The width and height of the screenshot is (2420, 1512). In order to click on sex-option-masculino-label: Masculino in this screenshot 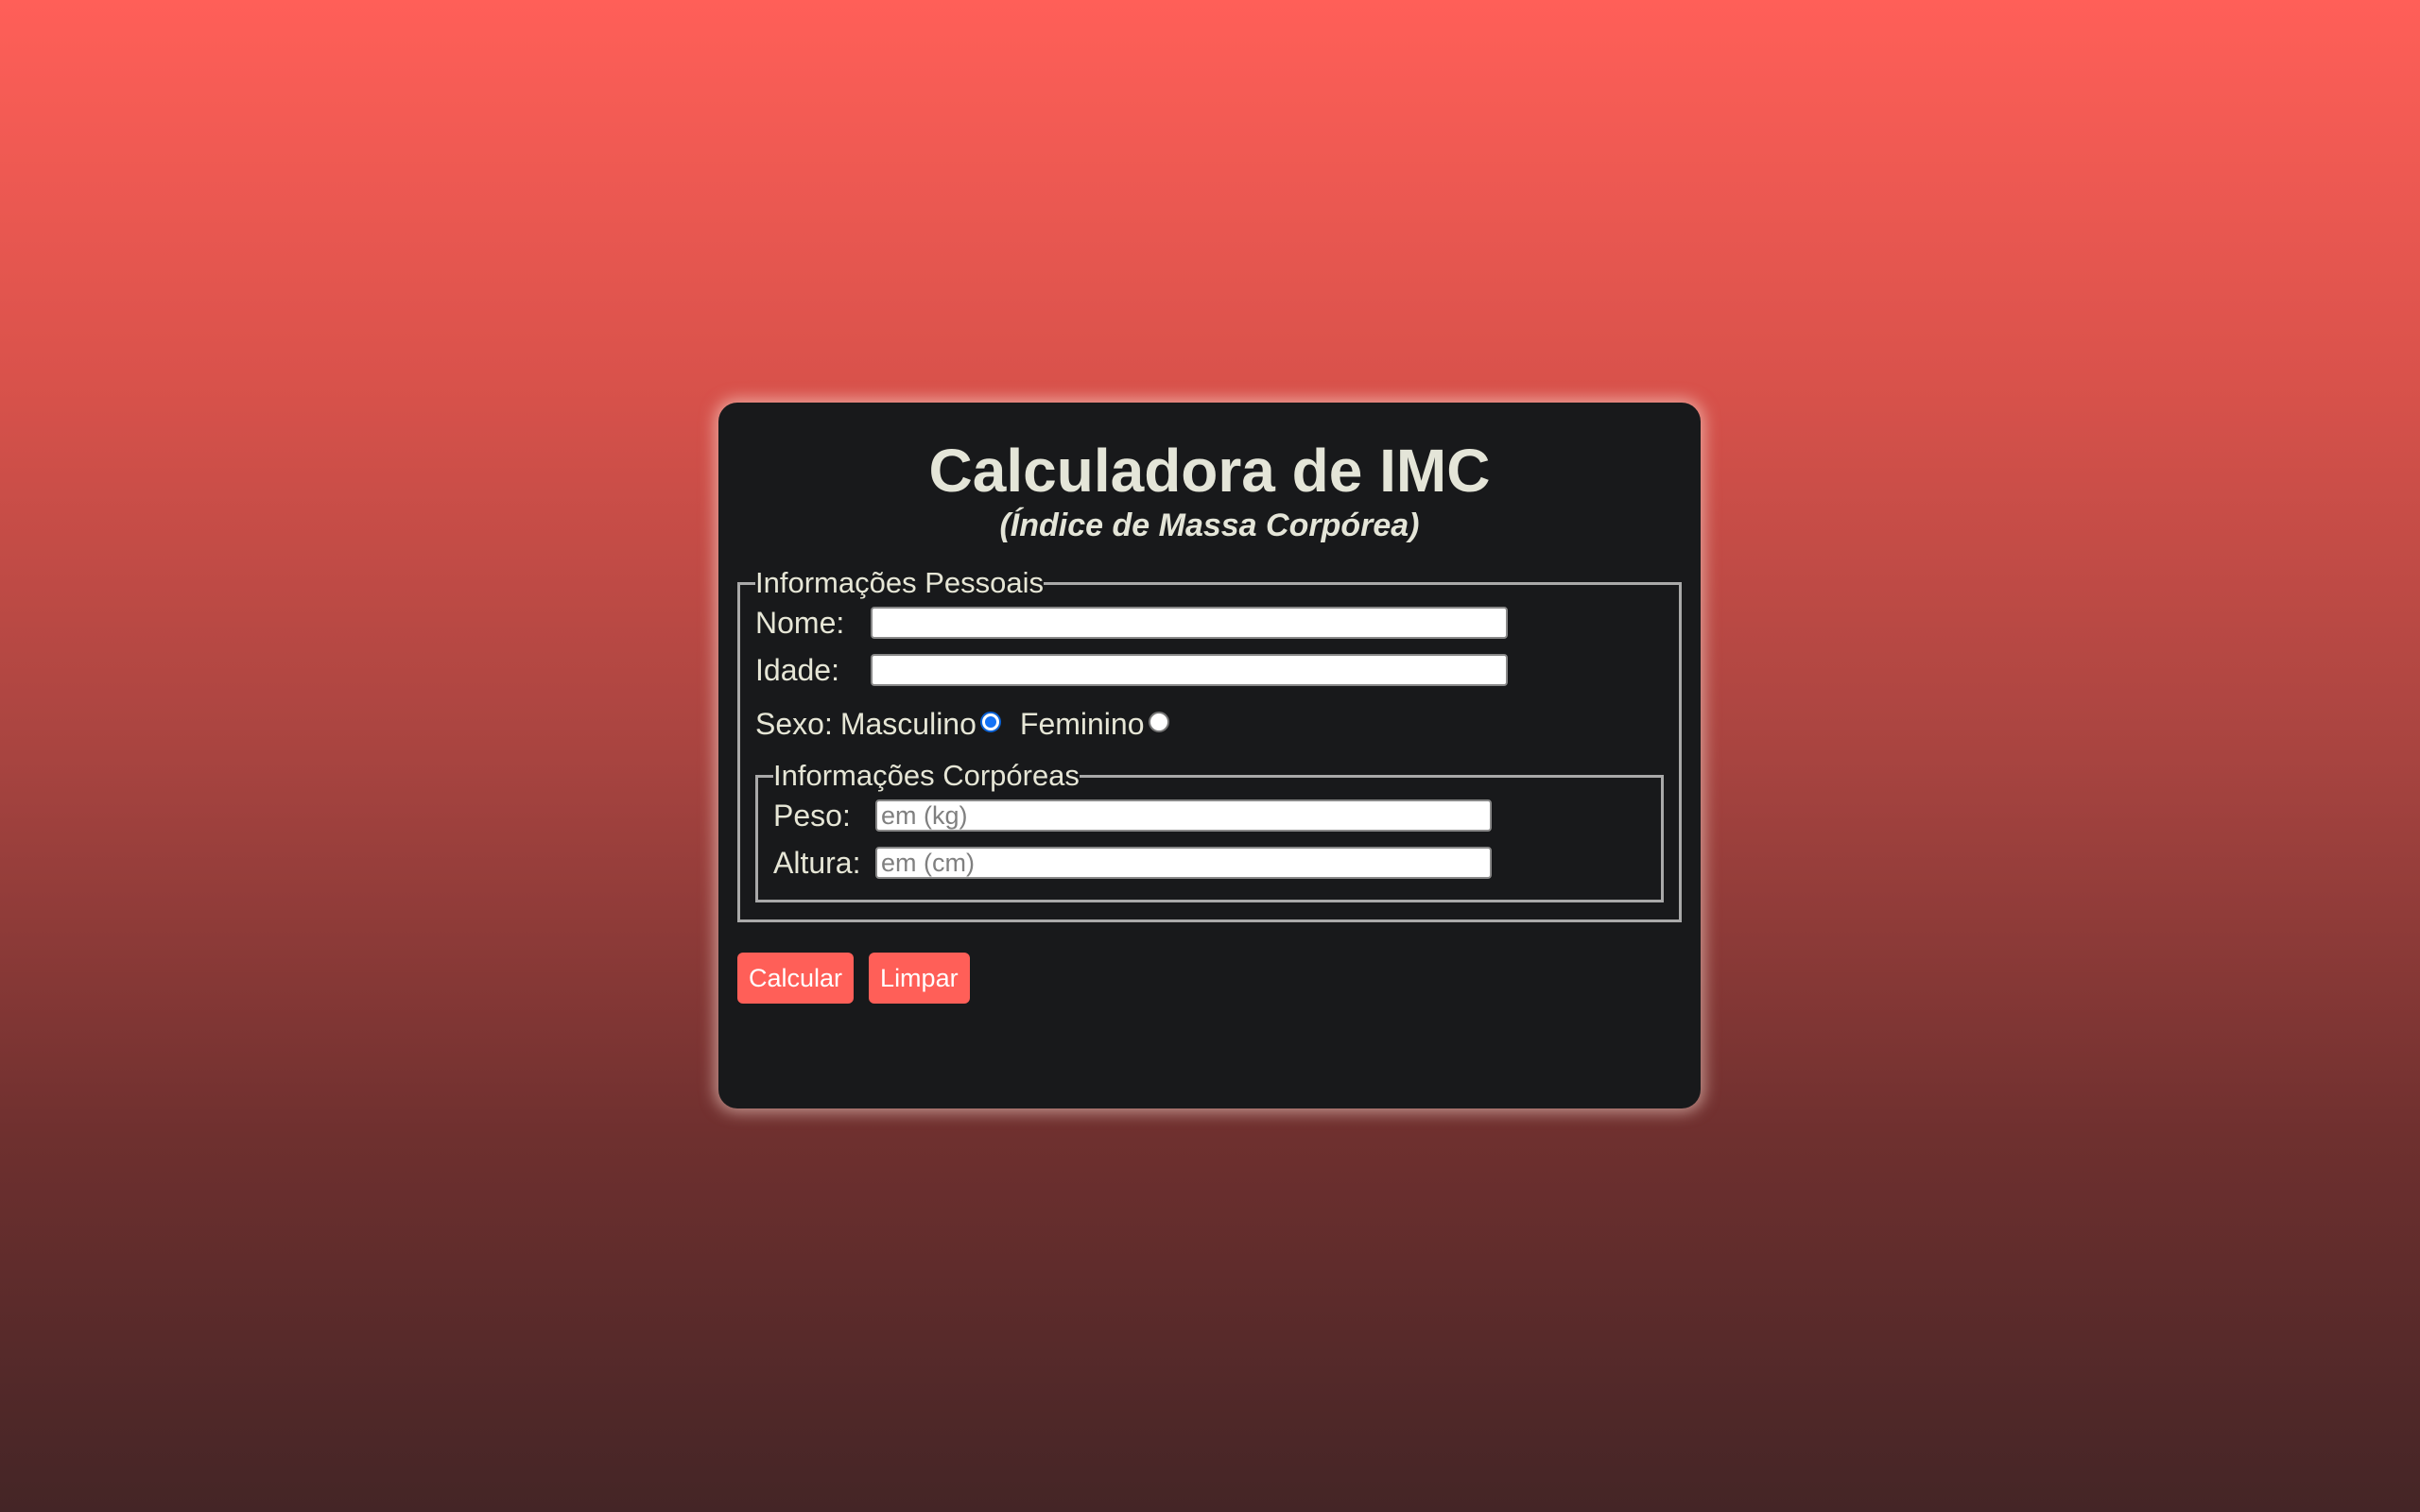, I will do `click(908, 723)`.